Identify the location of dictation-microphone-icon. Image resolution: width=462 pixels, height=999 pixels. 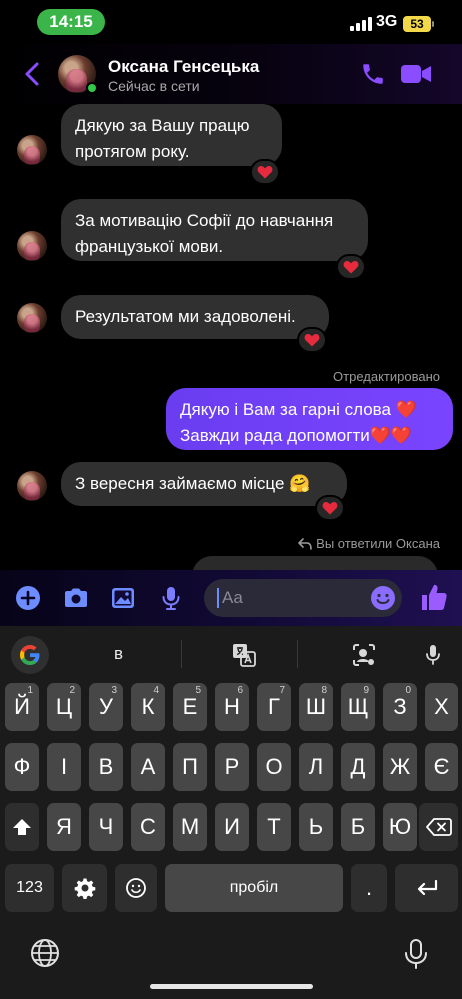
(416, 954).